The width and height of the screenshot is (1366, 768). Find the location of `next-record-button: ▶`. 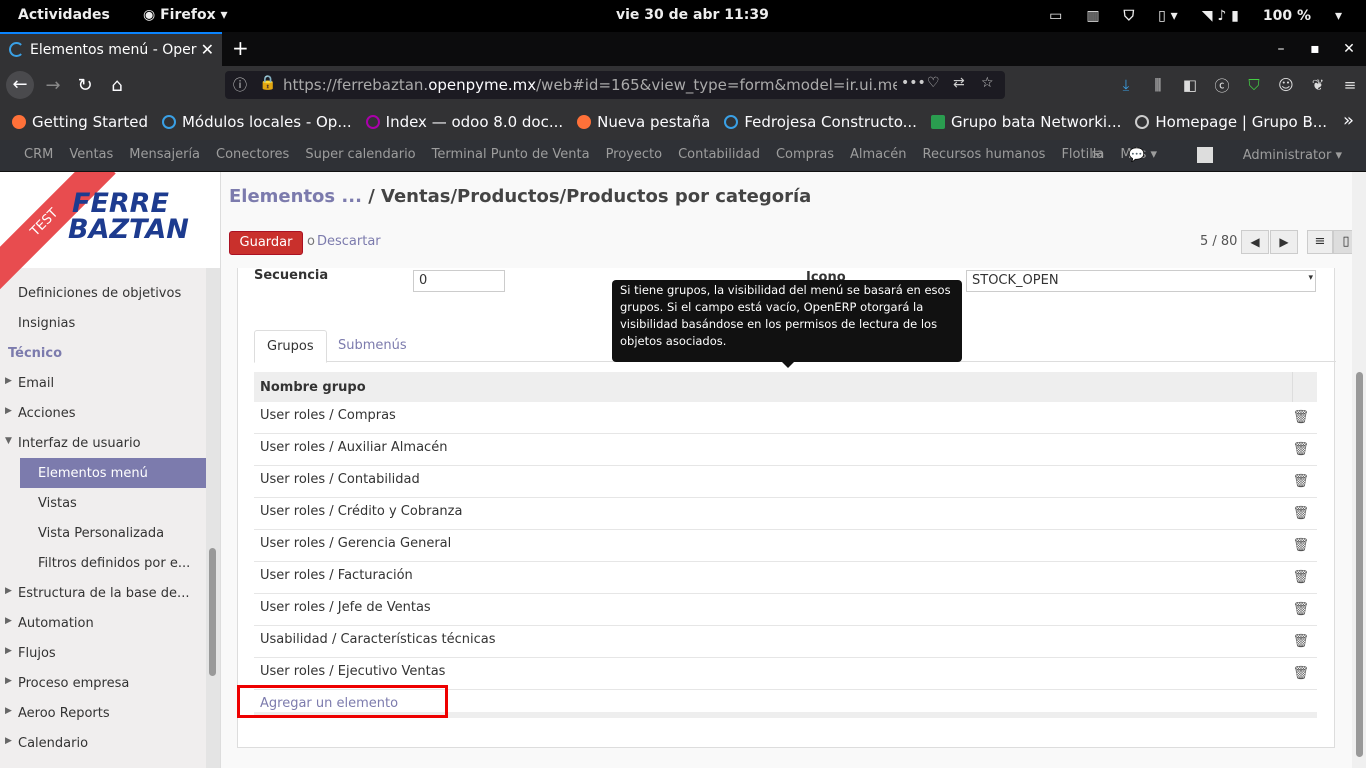

next-record-button: ▶ is located at coordinates (1284, 242).